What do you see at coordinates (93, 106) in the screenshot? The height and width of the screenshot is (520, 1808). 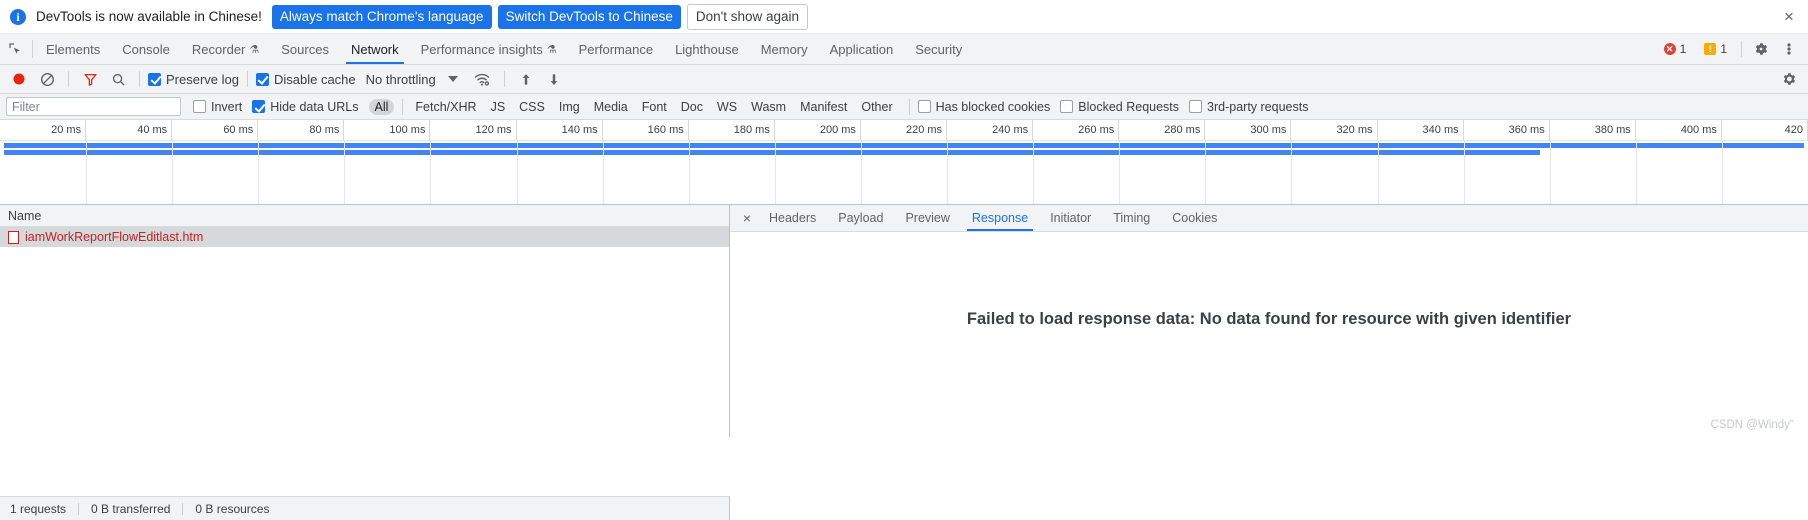 I see `filter-input` at bounding box center [93, 106].